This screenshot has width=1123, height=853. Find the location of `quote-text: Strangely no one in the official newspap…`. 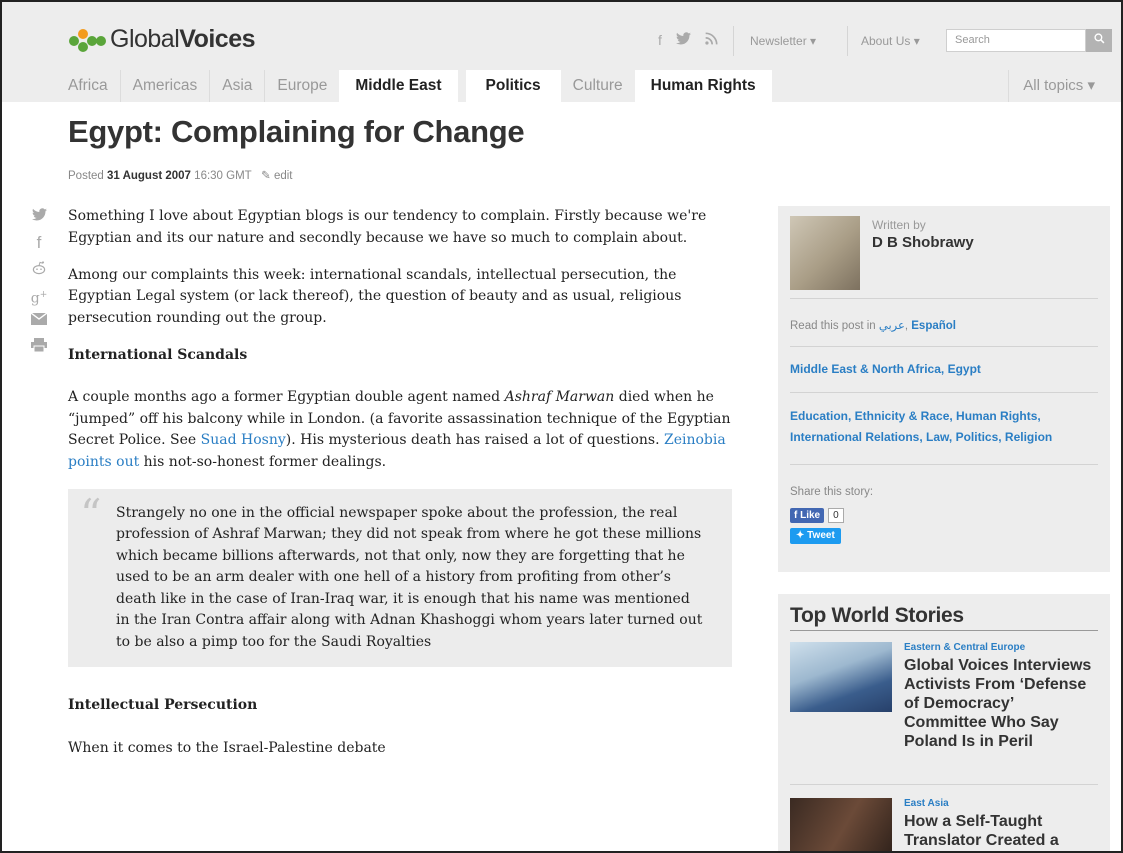

quote-text: Strangely no one in the official newspap… is located at coordinates (409, 577).